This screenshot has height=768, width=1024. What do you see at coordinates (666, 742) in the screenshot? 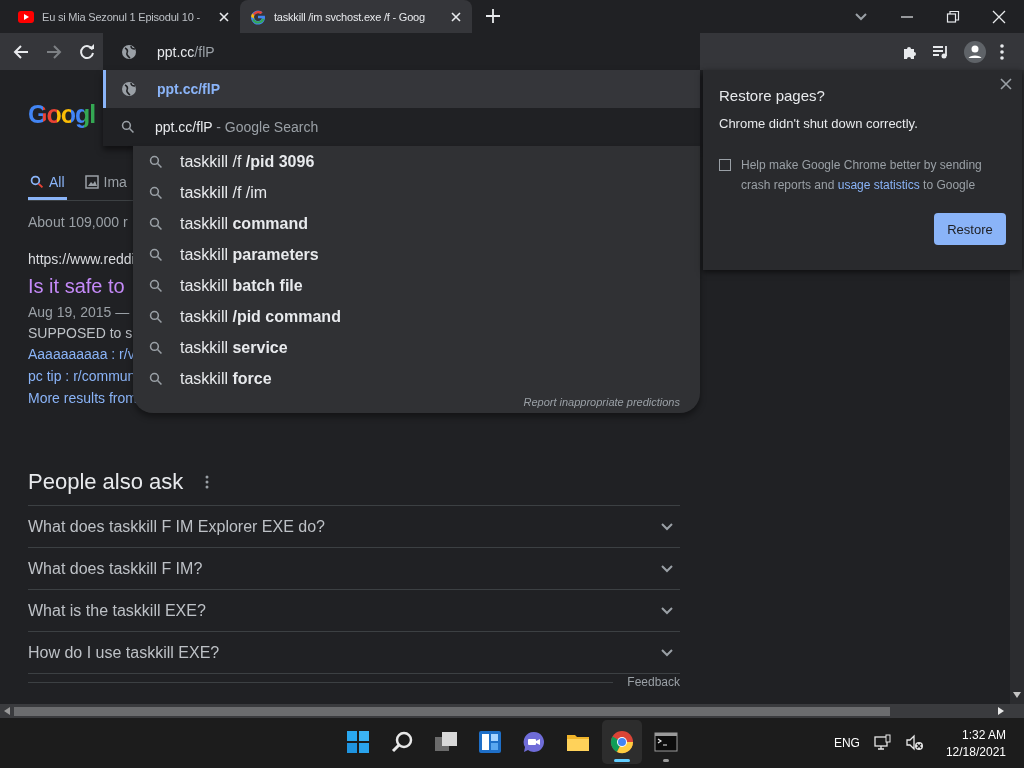
I see `terminal-window-icon` at bounding box center [666, 742].